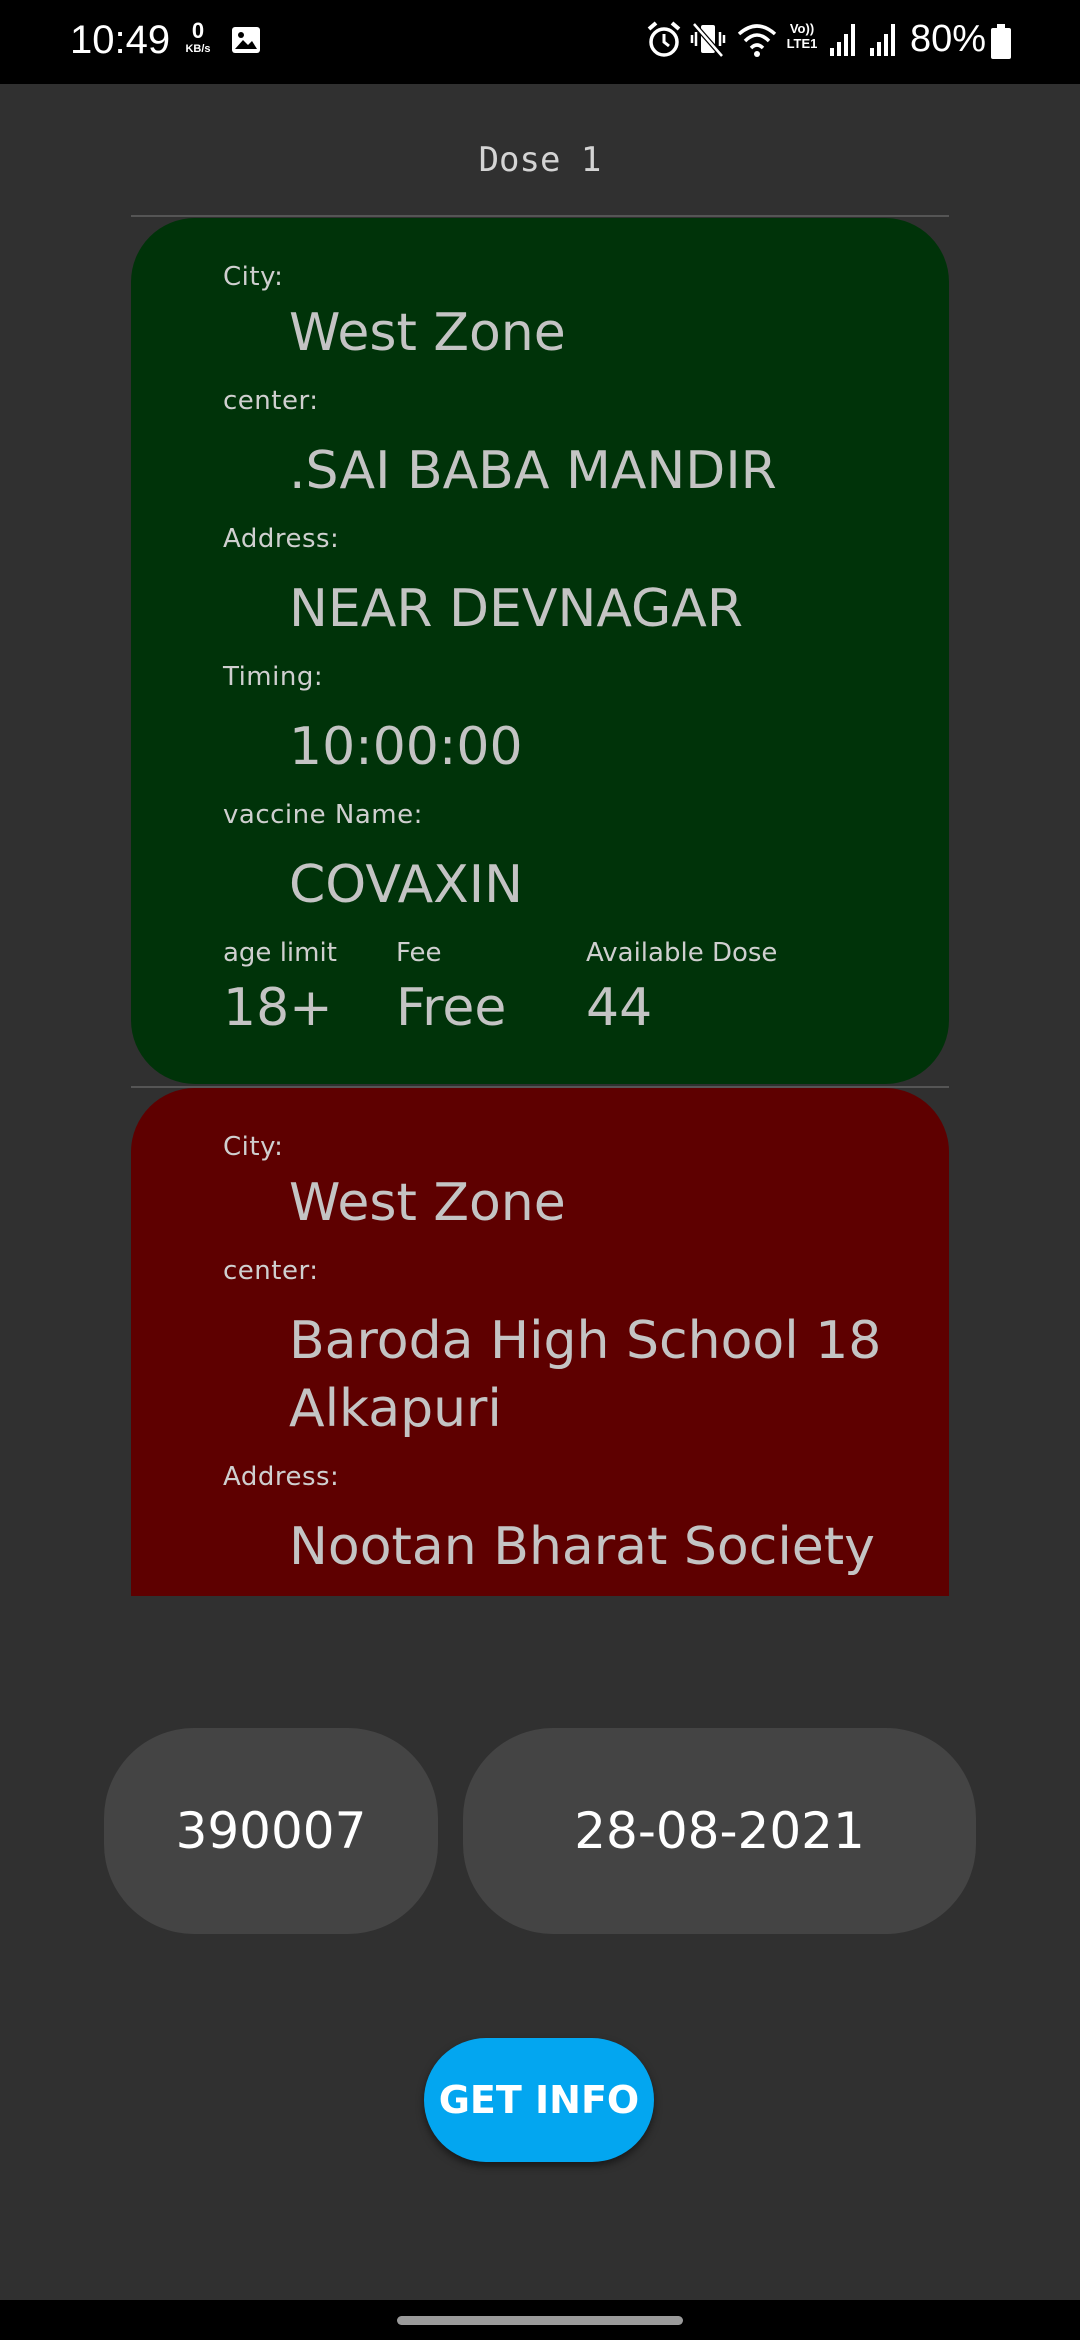 This screenshot has width=1080, height=2340. I want to click on wifi-icon, so click(757, 40).